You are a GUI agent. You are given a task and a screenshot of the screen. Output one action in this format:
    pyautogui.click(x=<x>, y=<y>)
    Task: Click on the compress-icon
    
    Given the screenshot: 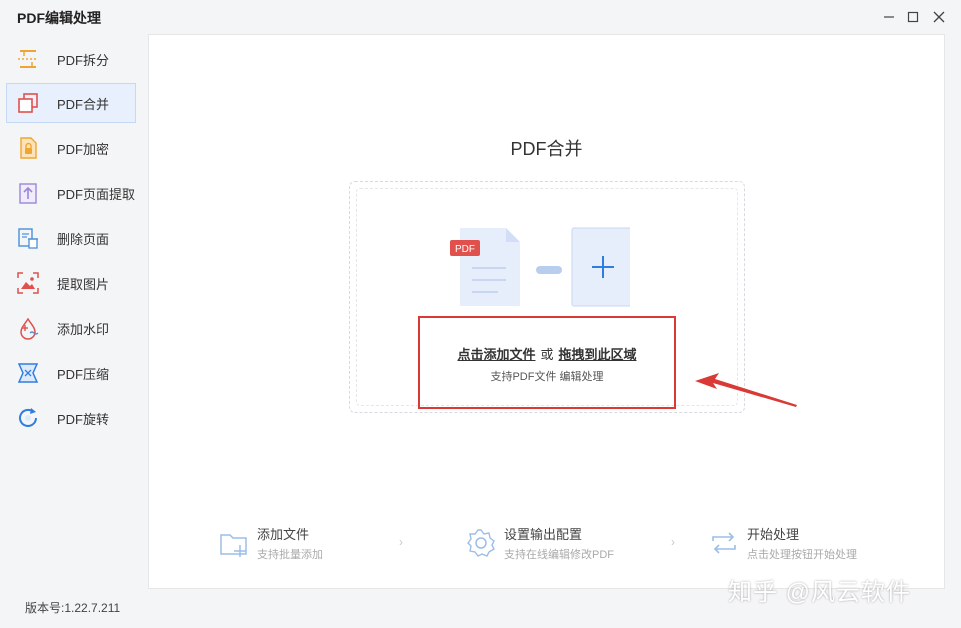 What is the action you would take?
    pyautogui.click(x=28, y=373)
    